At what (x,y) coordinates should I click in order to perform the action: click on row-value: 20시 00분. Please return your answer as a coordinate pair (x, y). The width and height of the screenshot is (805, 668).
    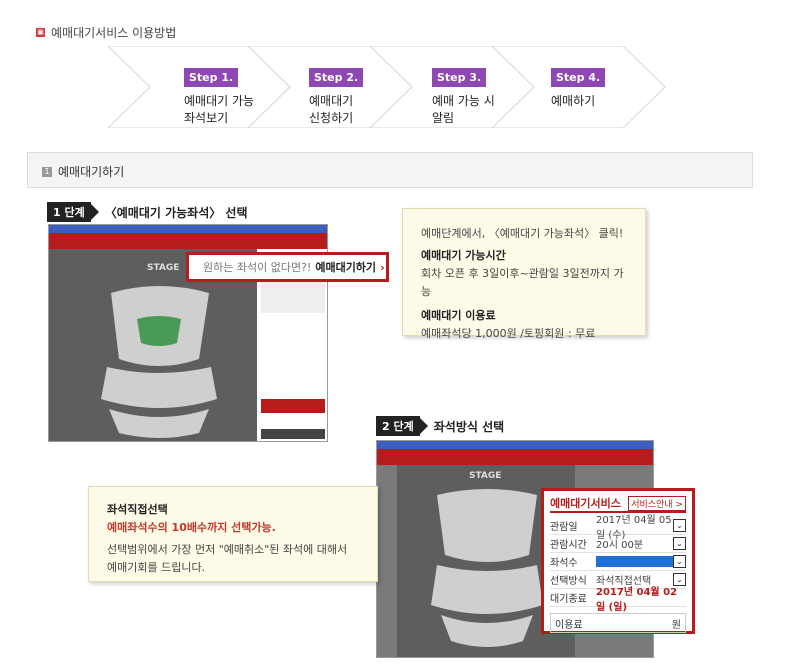
    Looking at the image, I should click on (620, 545).